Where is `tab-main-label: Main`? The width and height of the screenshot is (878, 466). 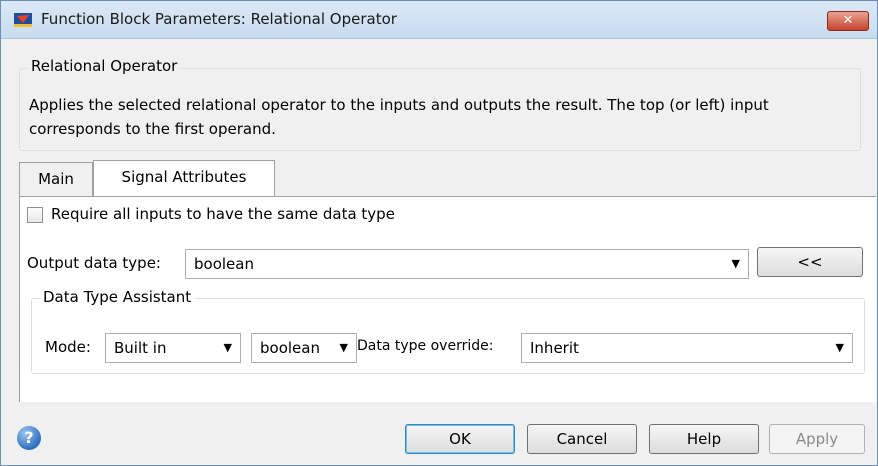 tab-main-label: Main is located at coordinates (56, 179).